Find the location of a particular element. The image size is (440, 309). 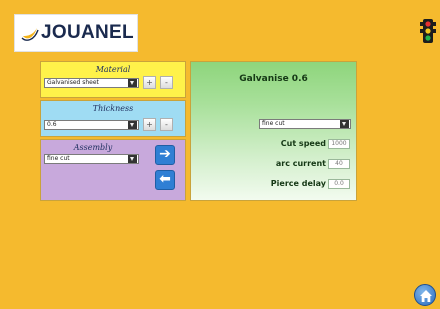

material-add-button: + is located at coordinates (149, 82).